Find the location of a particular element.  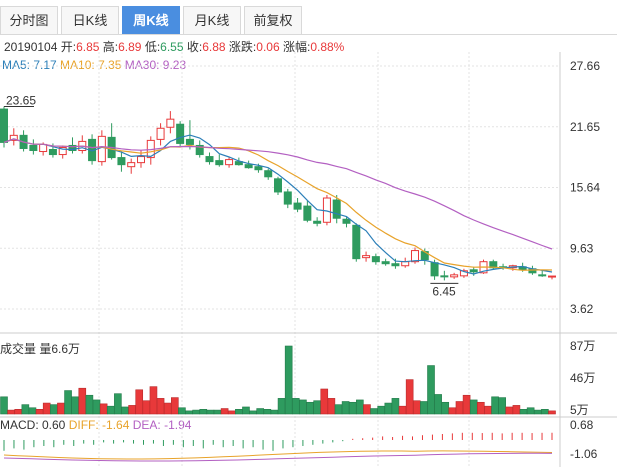

price-tick-label: 21.65 is located at coordinates (585, 127).